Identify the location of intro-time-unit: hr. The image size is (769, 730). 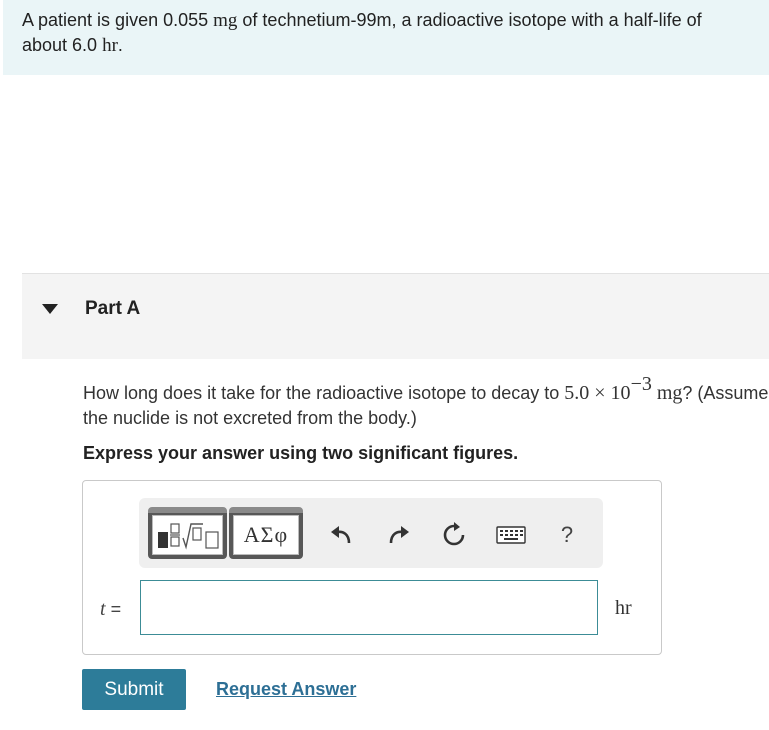
(110, 45).